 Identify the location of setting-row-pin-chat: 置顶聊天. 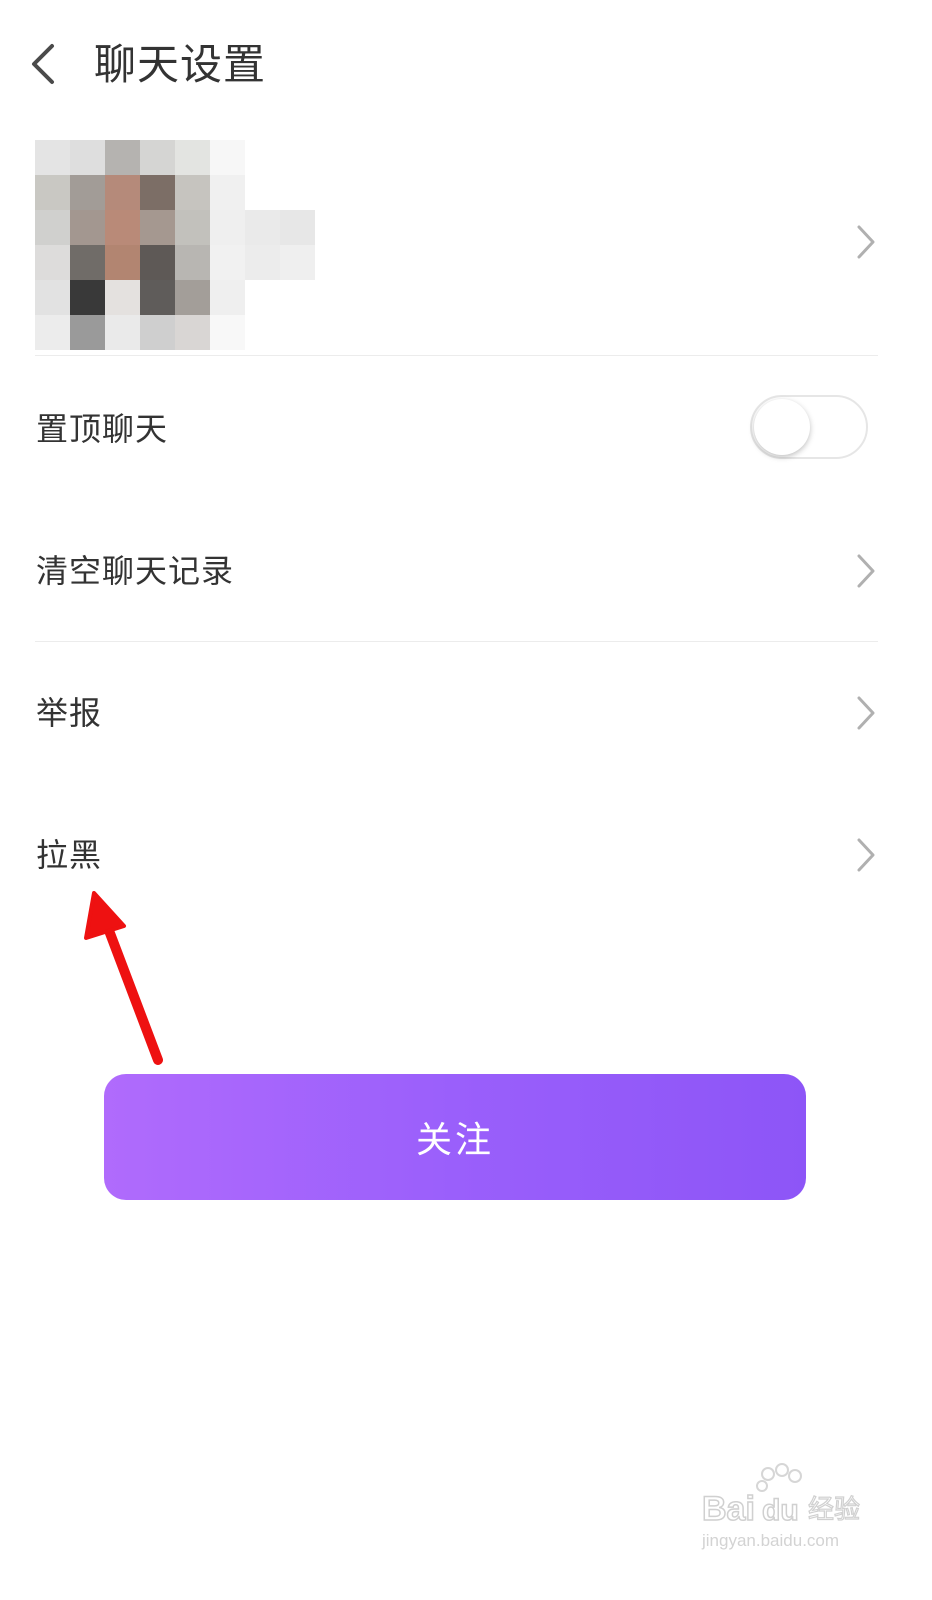
(466, 429).